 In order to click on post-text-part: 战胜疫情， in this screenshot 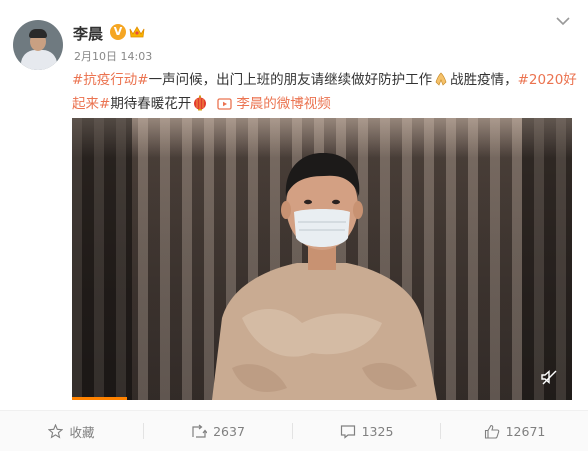, I will do `click(484, 80)`.